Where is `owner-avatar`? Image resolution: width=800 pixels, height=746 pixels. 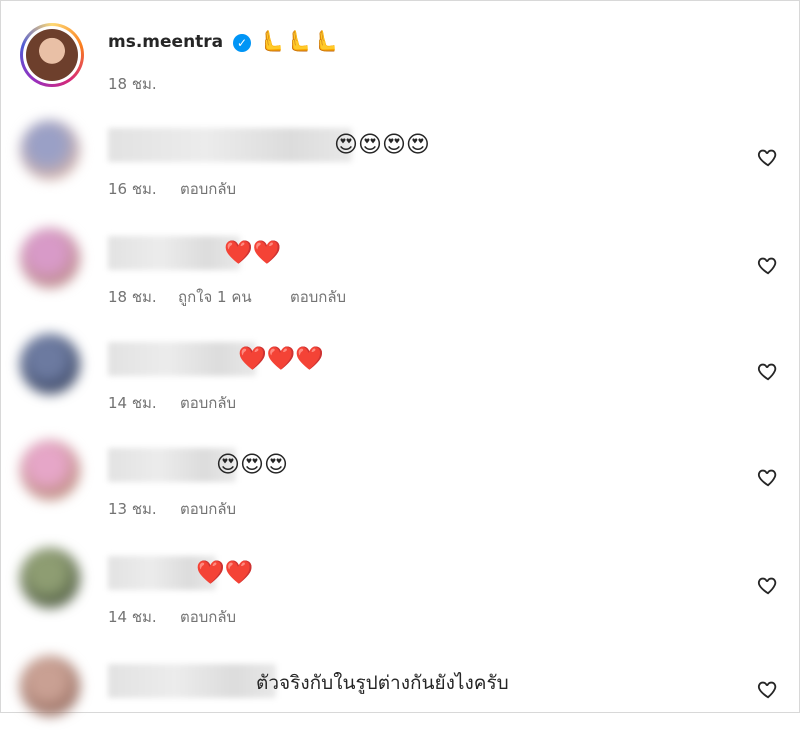
owner-avatar is located at coordinates (52, 55).